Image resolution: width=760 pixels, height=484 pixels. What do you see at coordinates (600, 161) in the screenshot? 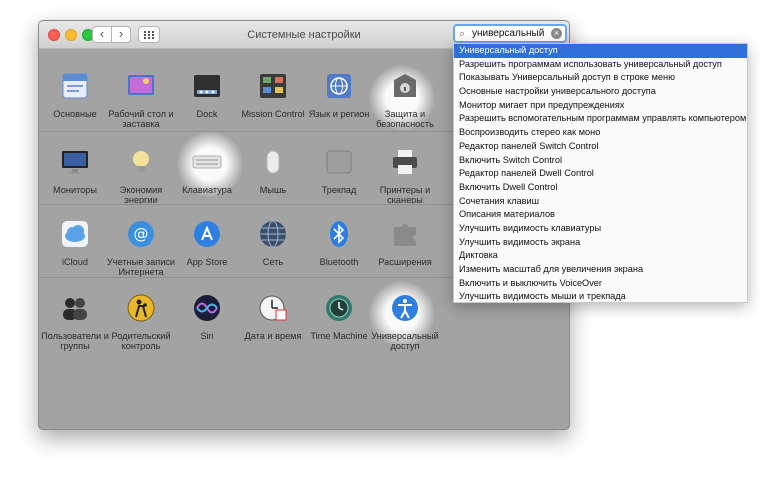
I see `suggestion-item: Включить Switch Control` at bounding box center [600, 161].